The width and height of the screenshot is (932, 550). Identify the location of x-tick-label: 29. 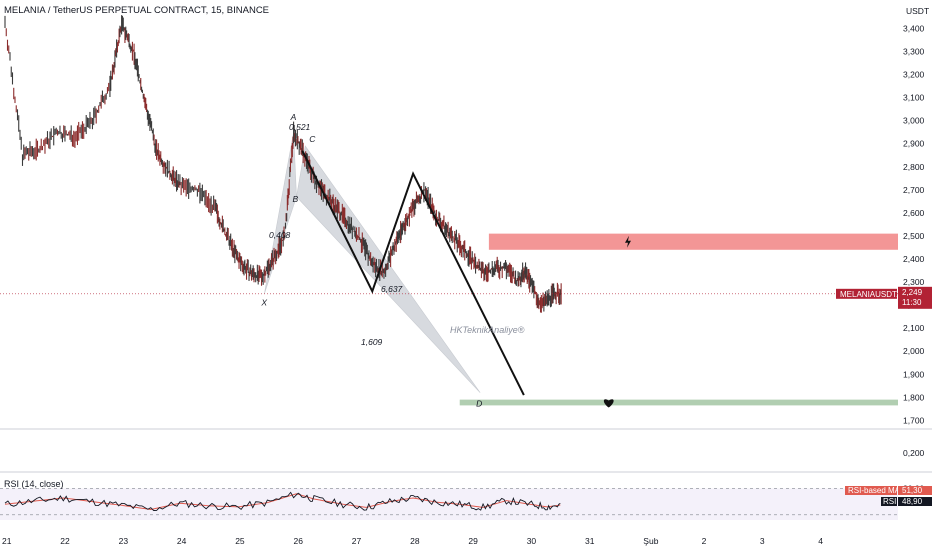
(473, 541).